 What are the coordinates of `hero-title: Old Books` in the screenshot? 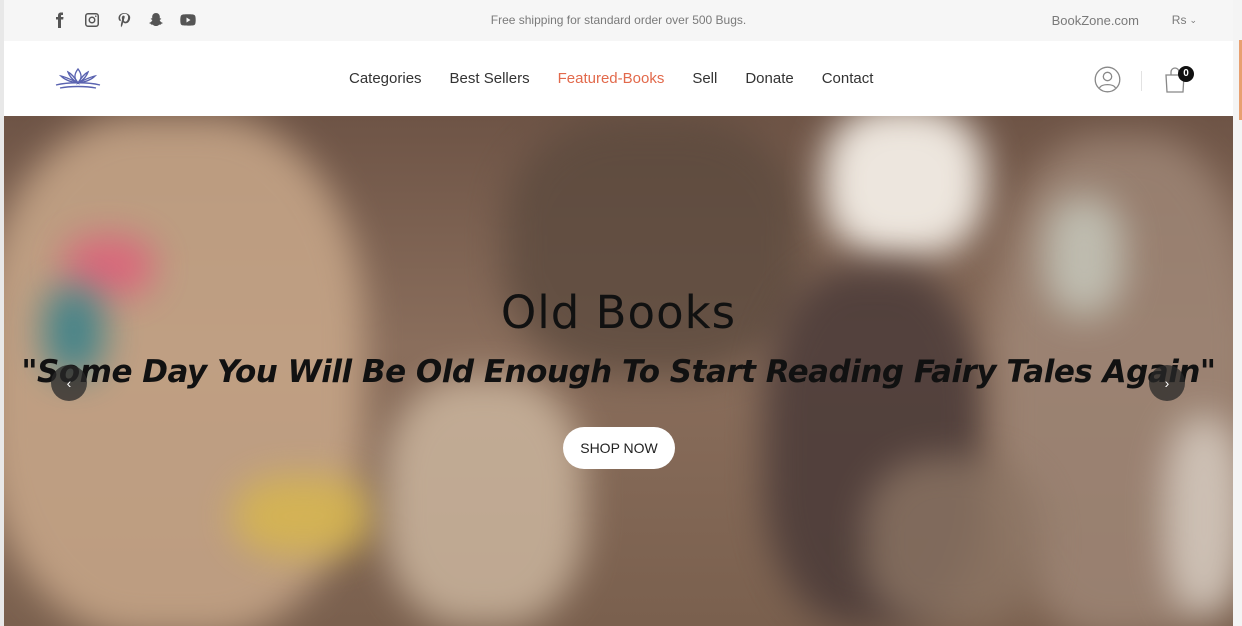 It's located at (618, 312).